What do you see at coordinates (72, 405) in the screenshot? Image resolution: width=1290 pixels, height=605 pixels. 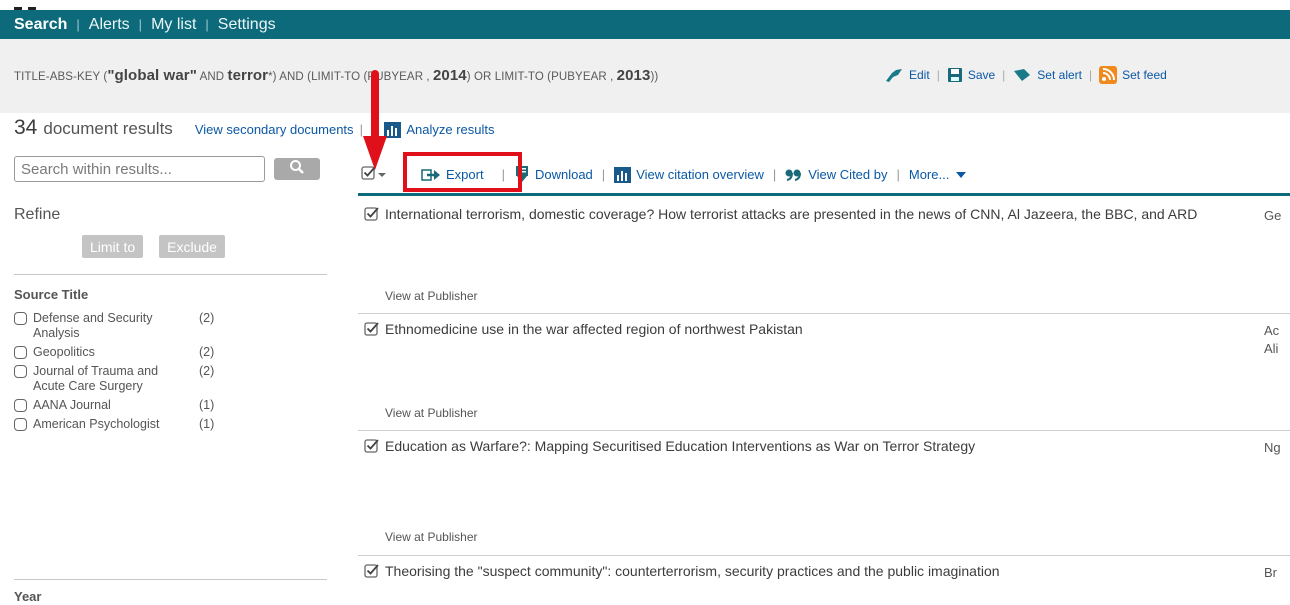 I see `facet-name: AANA Journal` at bounding box center [72, 405].